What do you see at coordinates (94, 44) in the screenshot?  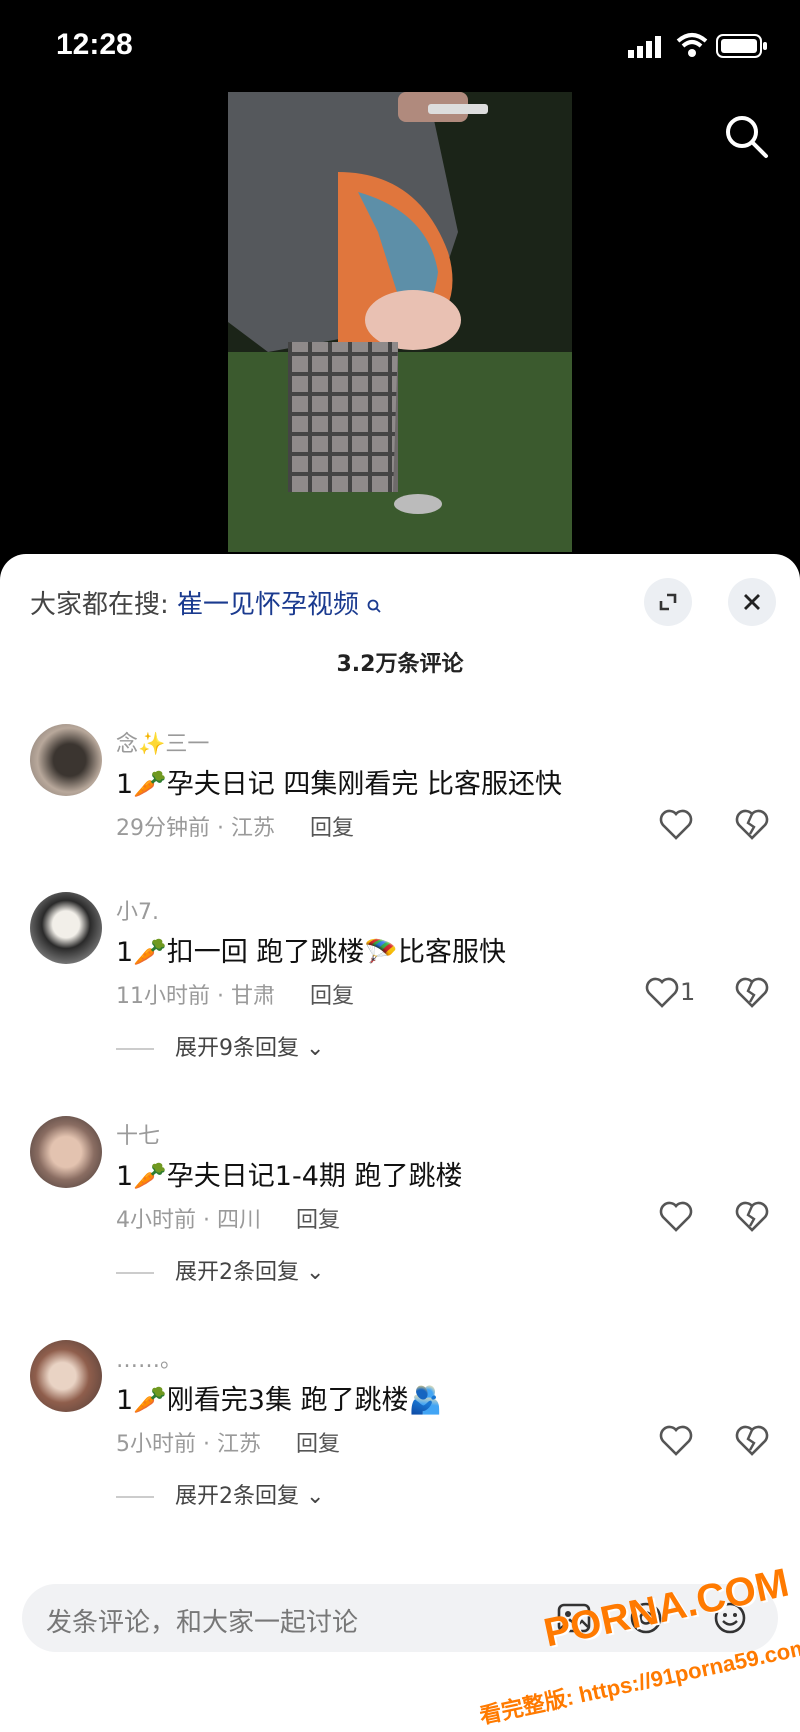 I see `status-time: 12:28` at bounding box center [94, 44].